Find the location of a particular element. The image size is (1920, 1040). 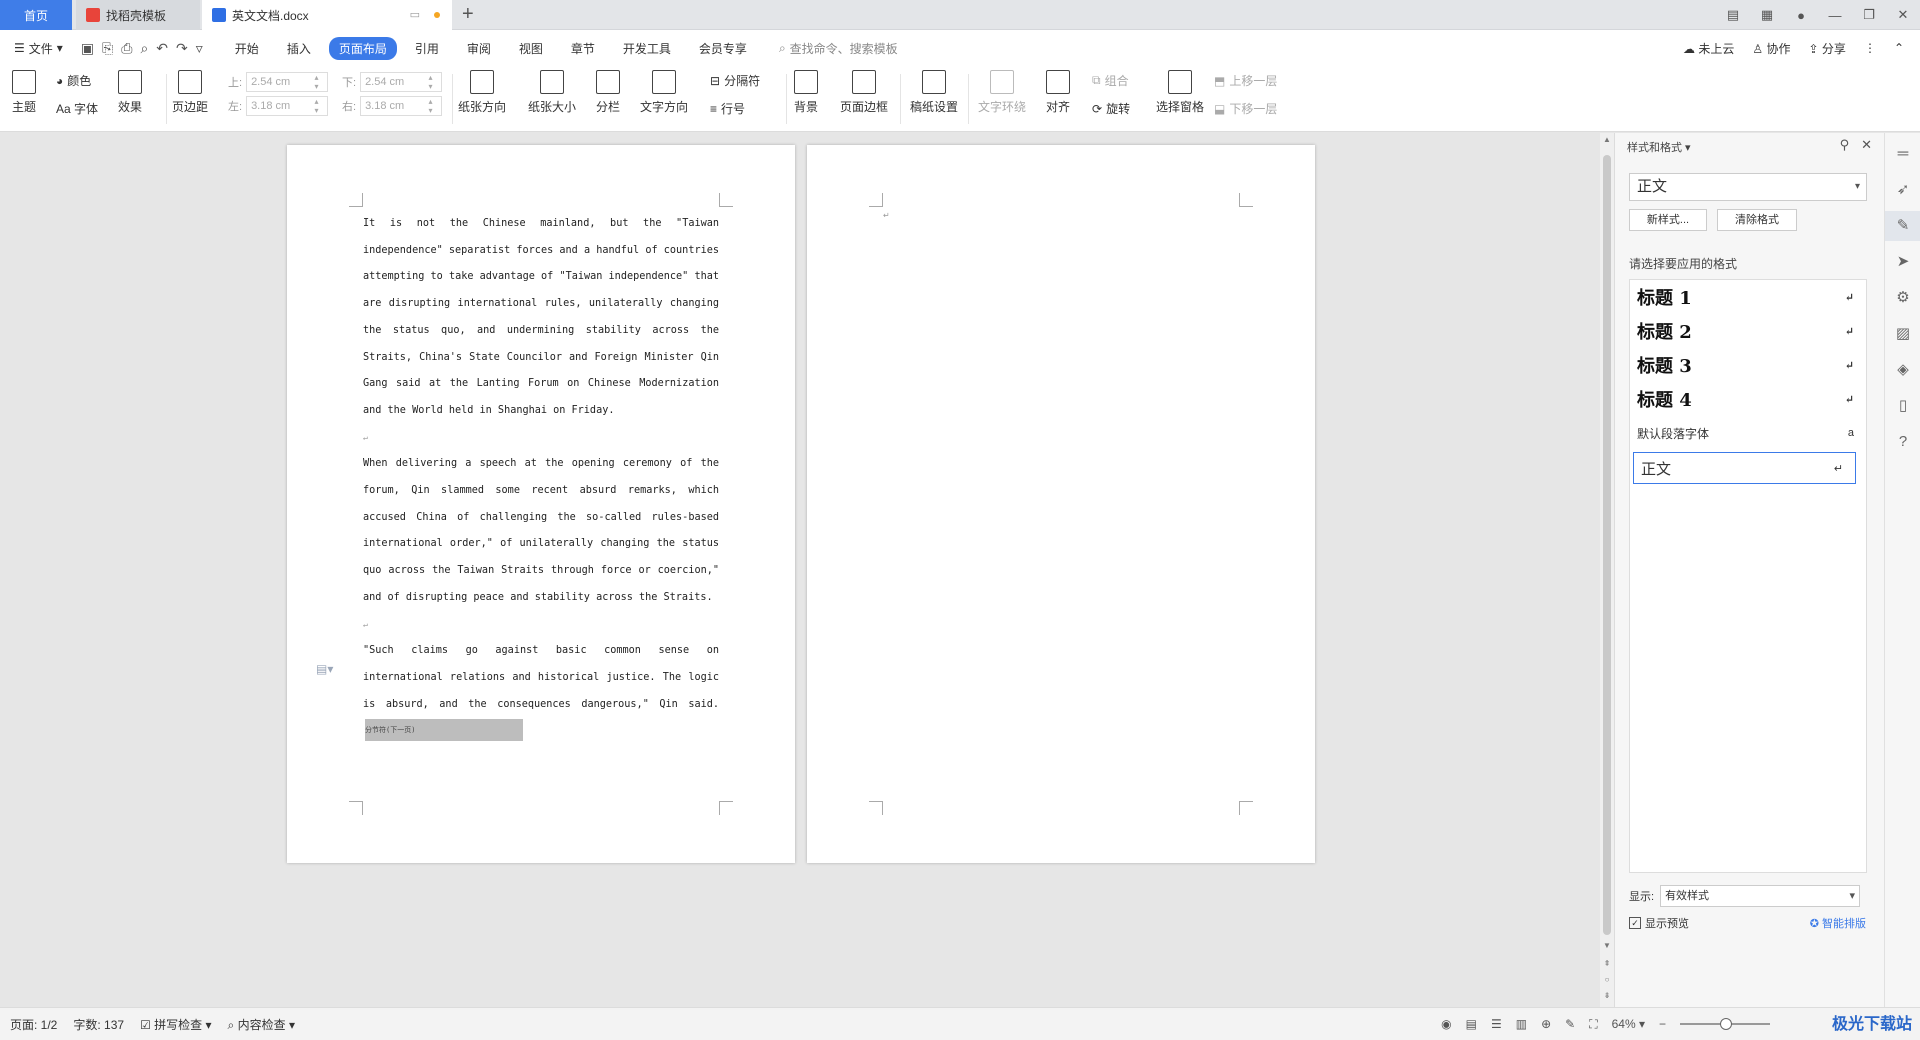

send-backward-button: ⬓ 下移一层 is located at coordinates (1245, 108).